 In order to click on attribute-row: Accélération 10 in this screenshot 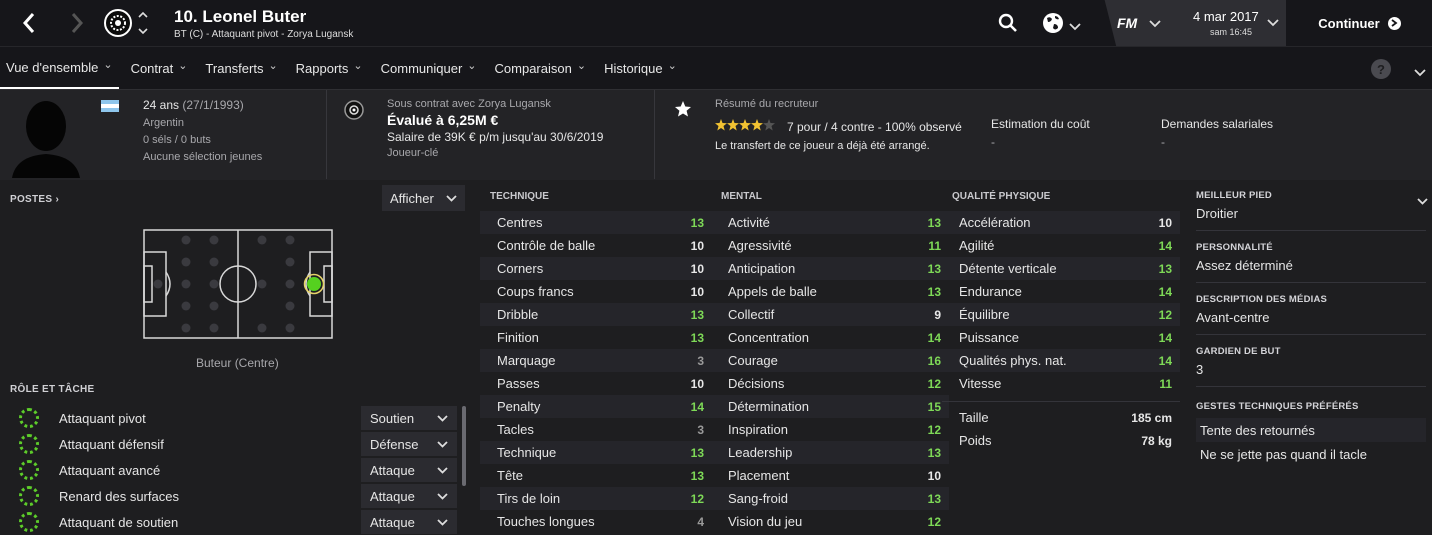, I will do `click(1061, 222)`.